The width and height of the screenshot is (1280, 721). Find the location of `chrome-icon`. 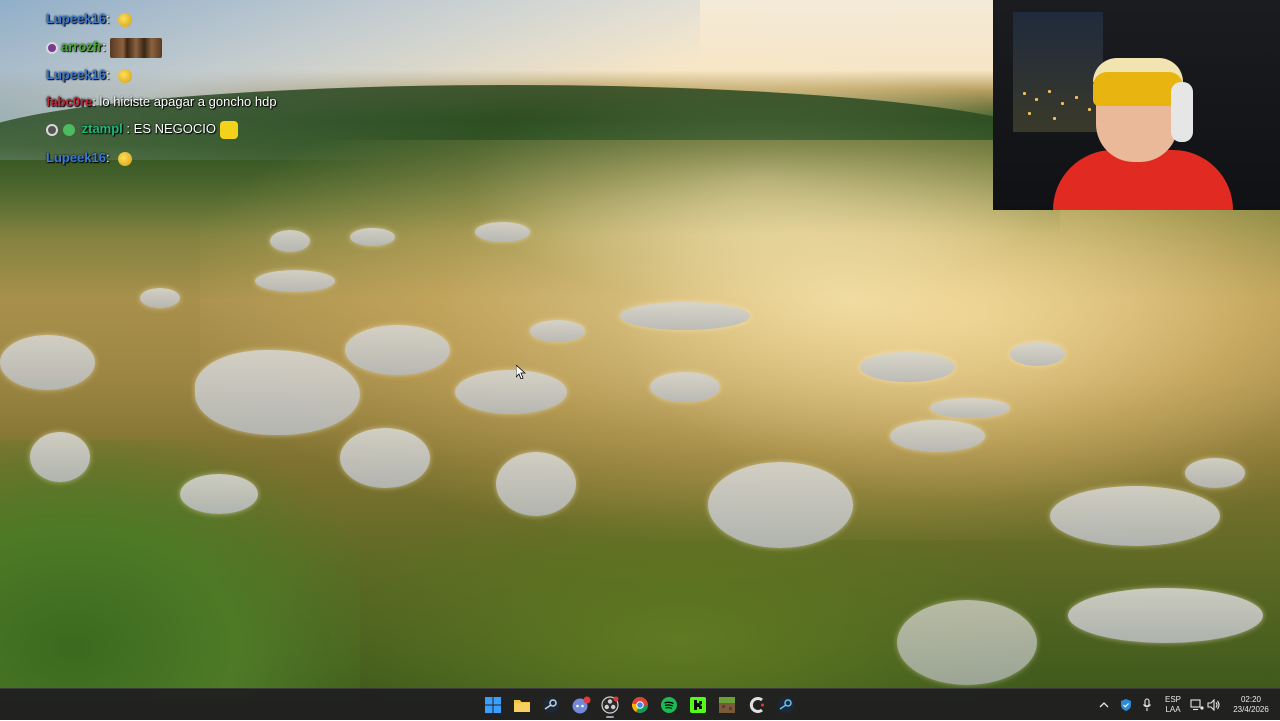

chrome-icon is located at coordinates (640, 705).